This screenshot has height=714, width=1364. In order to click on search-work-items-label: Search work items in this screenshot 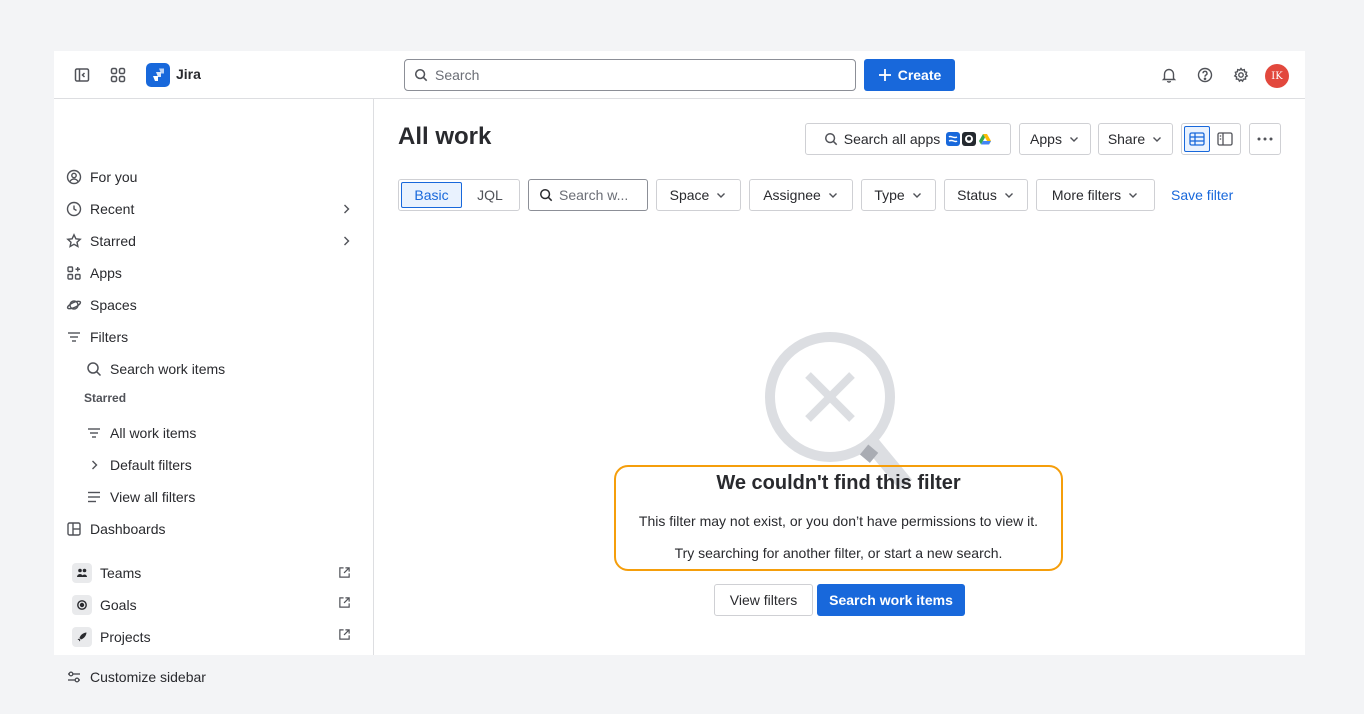, I will do `click(891, 600)`.